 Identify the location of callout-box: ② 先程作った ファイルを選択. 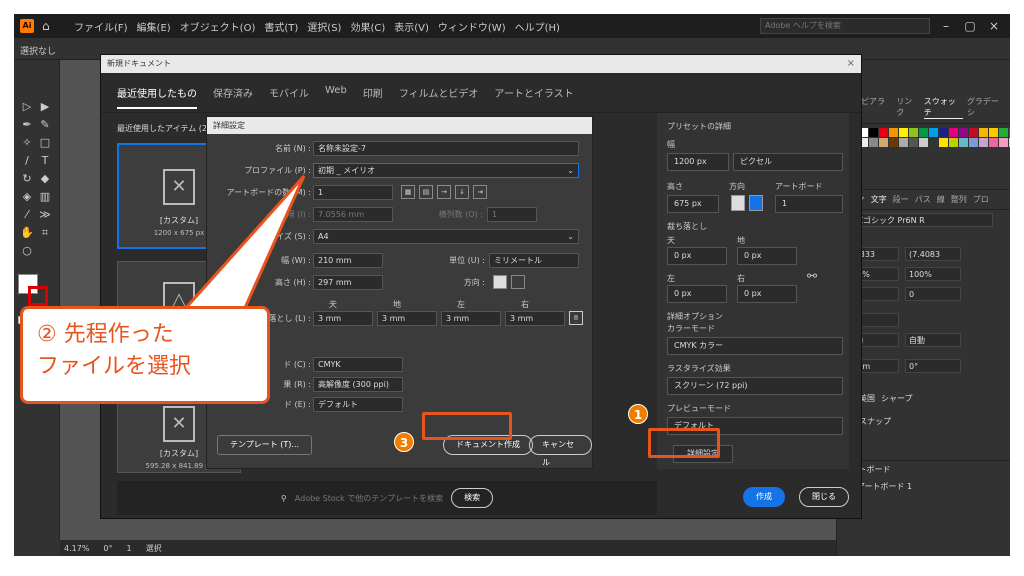
(145, 355).